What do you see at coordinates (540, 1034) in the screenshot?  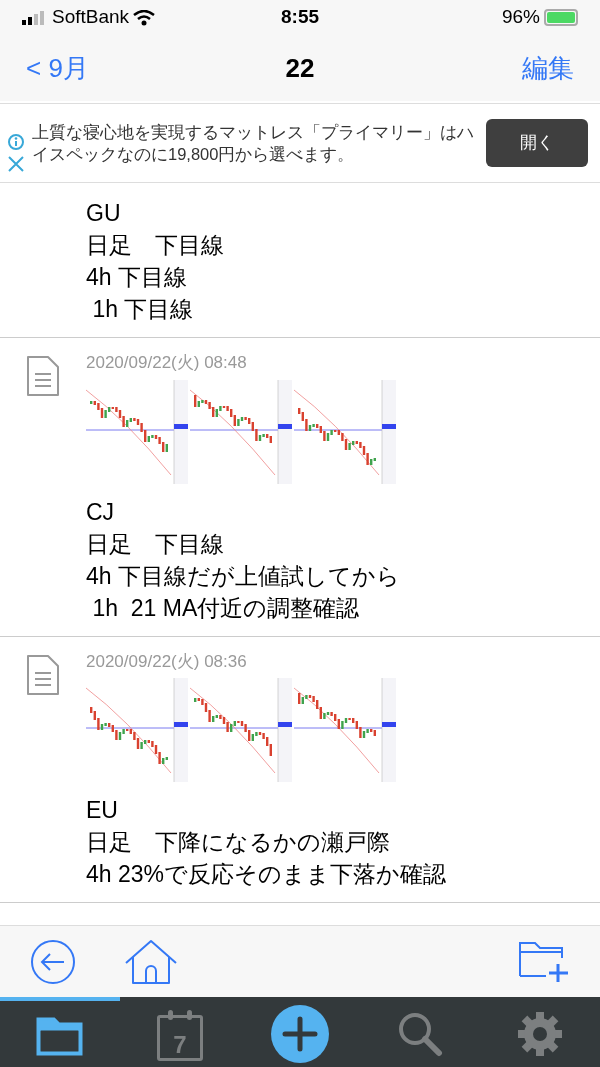 I see `gear-icon` at bounding box center [540, 1034].